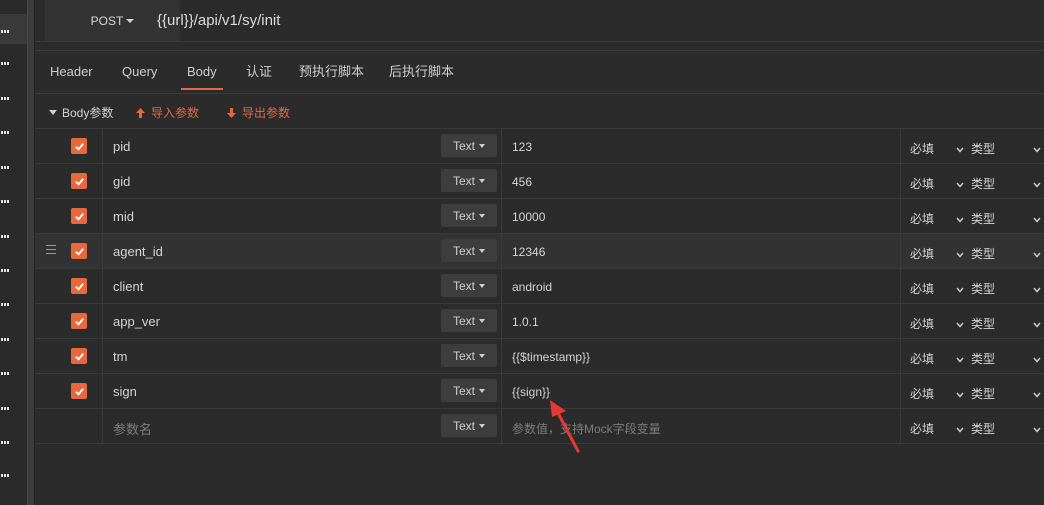  I want to click on drag-handle-icon, so click(51, 249).